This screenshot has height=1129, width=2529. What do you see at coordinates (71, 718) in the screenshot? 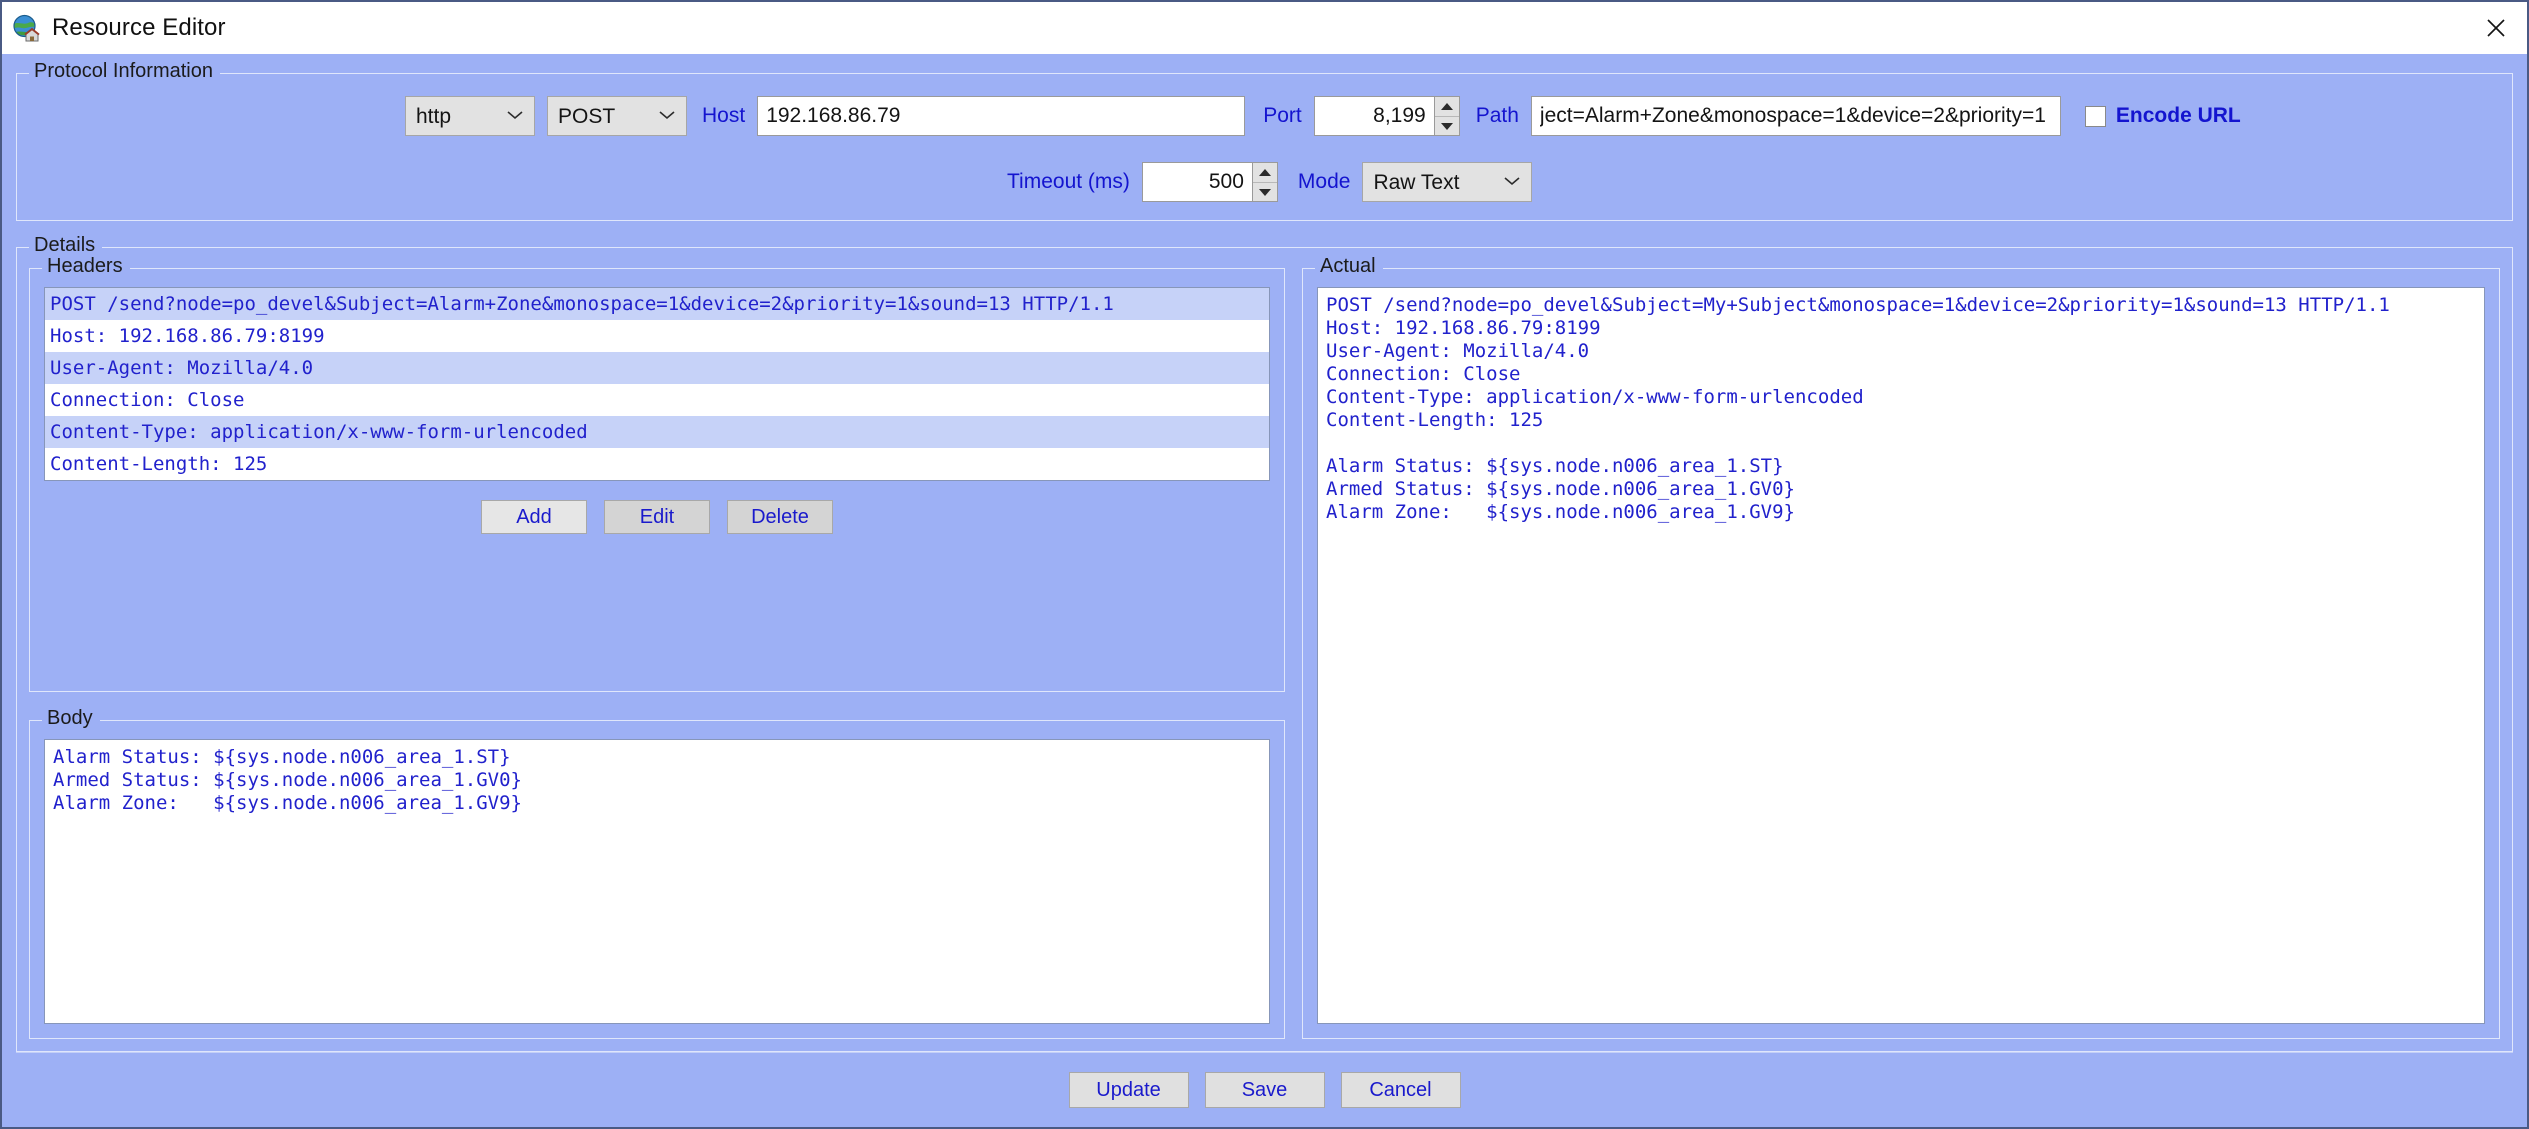
I see `body-title: Body` at bounding box center [71, 718].